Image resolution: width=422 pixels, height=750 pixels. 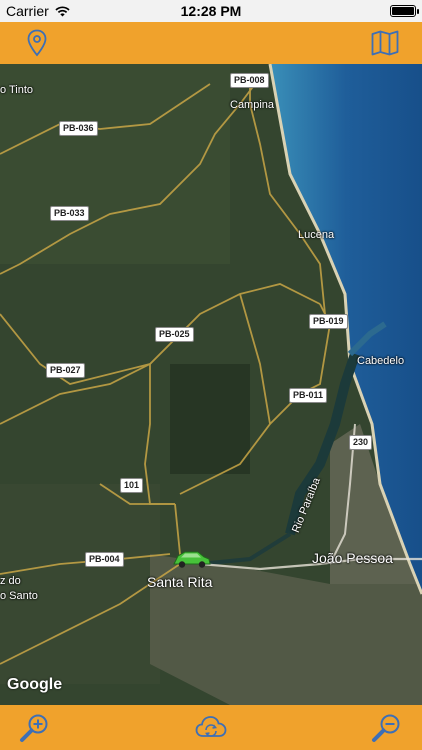 I want to click on google-attribution: Google, so click(x=35, y=684).